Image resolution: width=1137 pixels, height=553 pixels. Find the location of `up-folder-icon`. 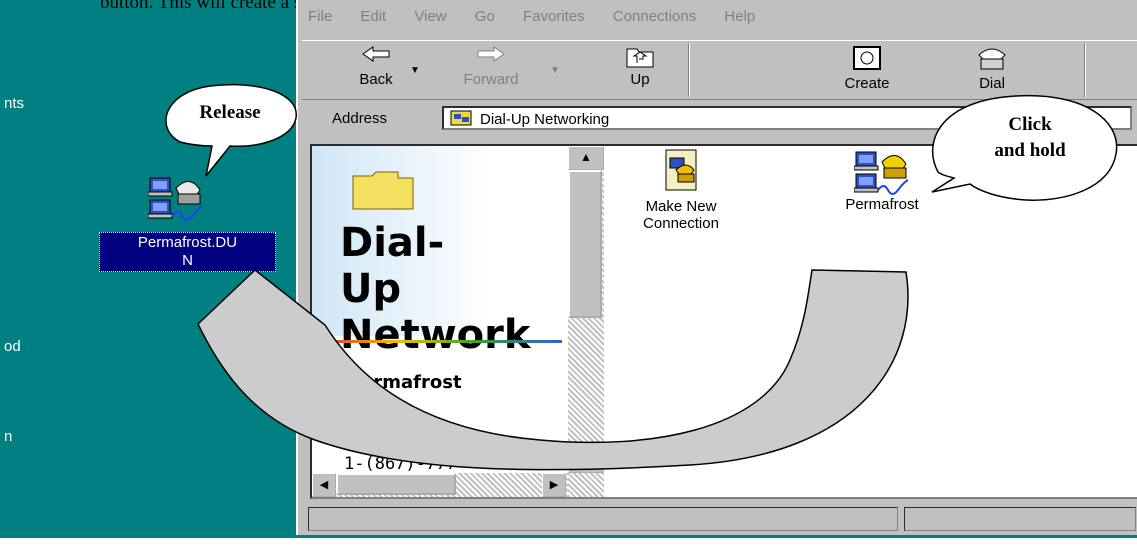

up-folder-icon is located at coordinates (640, 58).